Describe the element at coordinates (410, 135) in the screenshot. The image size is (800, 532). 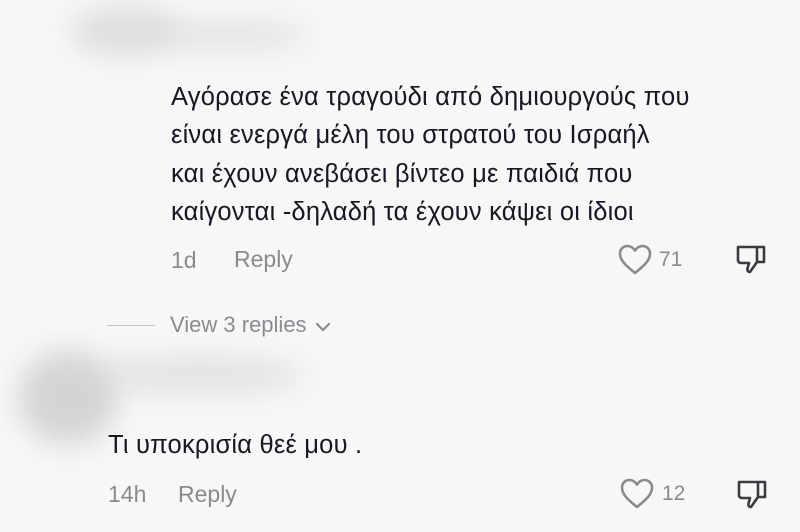
I see `comment-text-line: είναι ενεργά μέλη του στρατού του Ισραήλ` at that location.